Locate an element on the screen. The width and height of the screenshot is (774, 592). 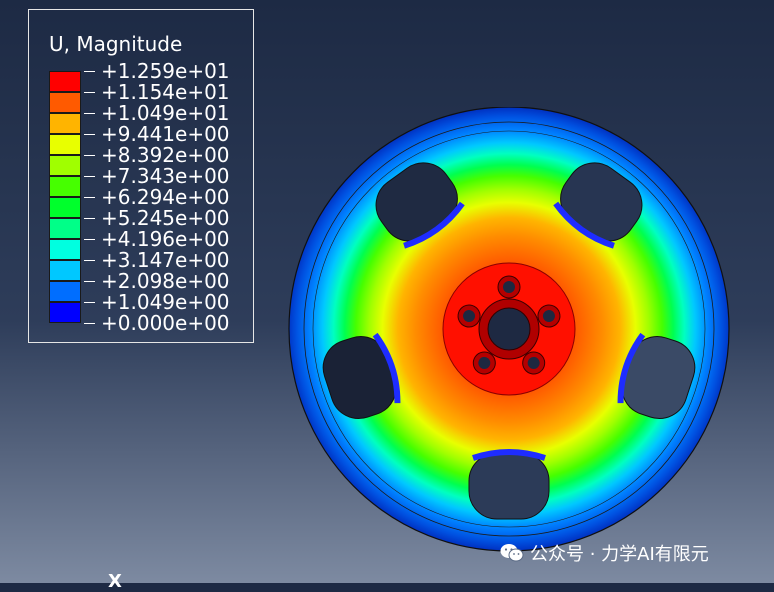
legend-label: +6.294e+00 is located at coordinates (165, 197).